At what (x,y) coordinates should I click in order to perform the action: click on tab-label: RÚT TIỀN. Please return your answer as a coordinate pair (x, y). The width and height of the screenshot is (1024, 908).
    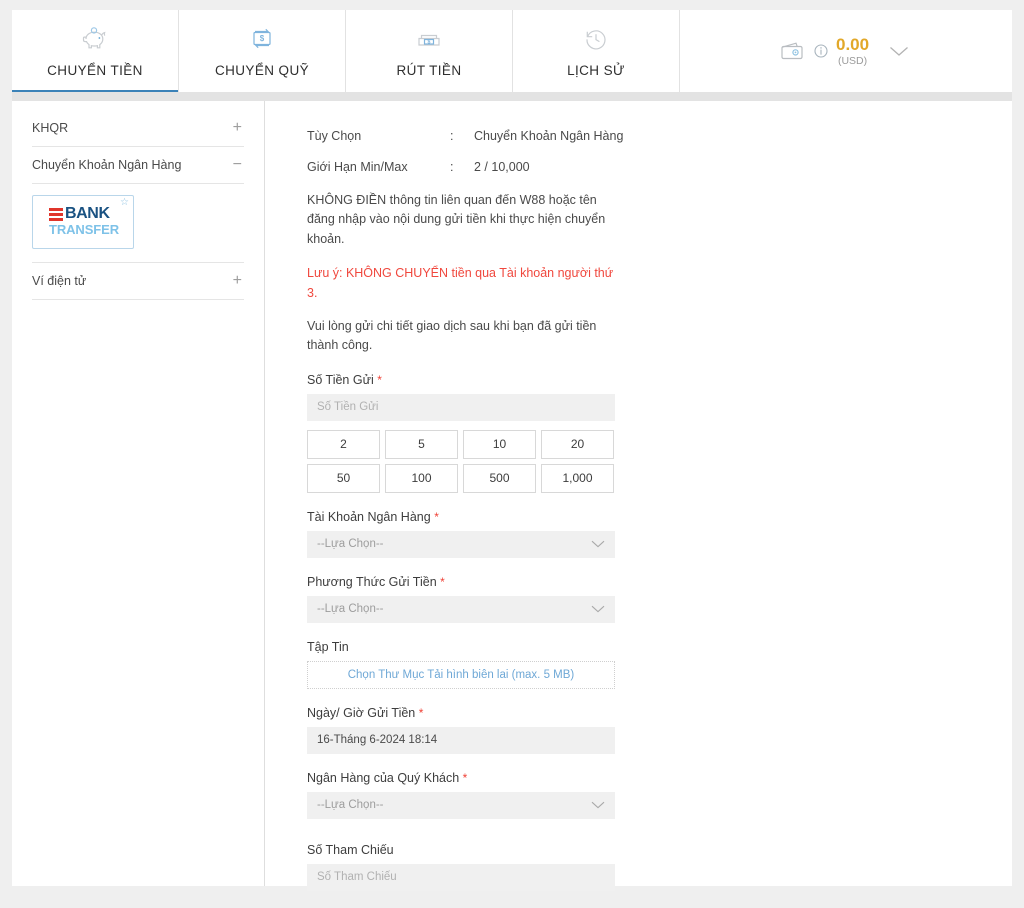
    Looking at the image, I should click on (429, 70).